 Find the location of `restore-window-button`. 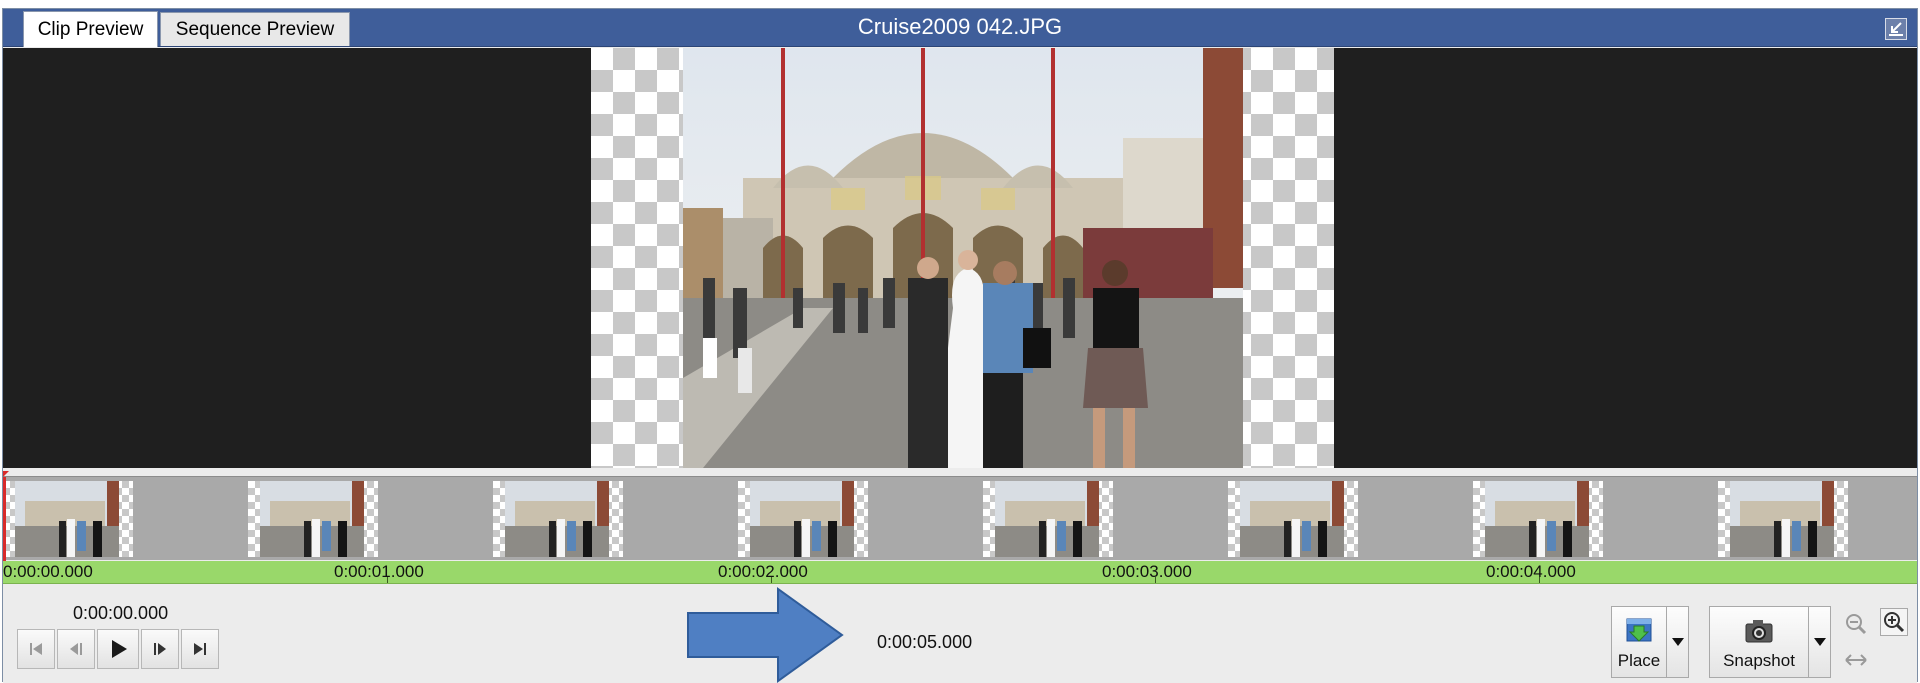

restore-window-button is located at coordinates (1896, 29).